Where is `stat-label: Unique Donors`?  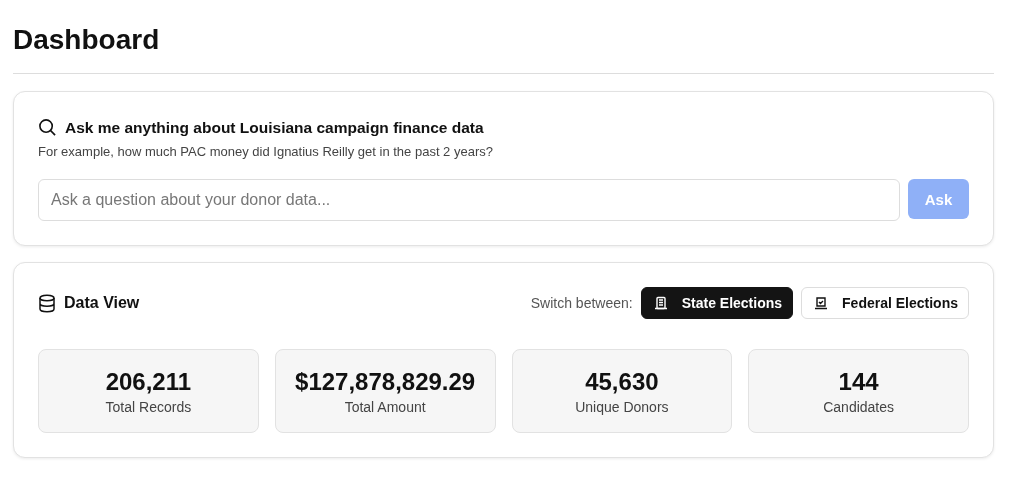 stat-label: Unique Donors is located at coordinates (622, 406).